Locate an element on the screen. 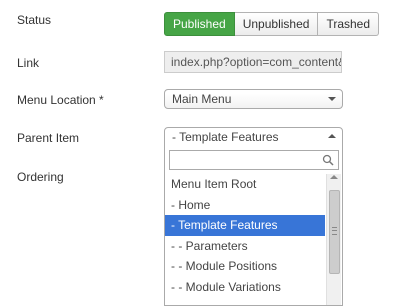 Image resolution: width=400 pixels, height=306 pixels. status-published-button: Published is located at coordinates (199, 24).